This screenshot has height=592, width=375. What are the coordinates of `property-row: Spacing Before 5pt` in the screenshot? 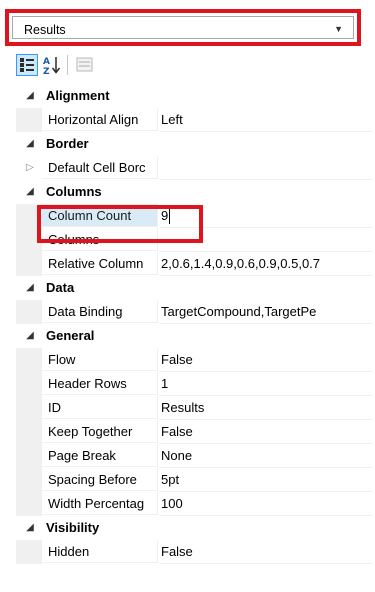 It's located at (194, 480).